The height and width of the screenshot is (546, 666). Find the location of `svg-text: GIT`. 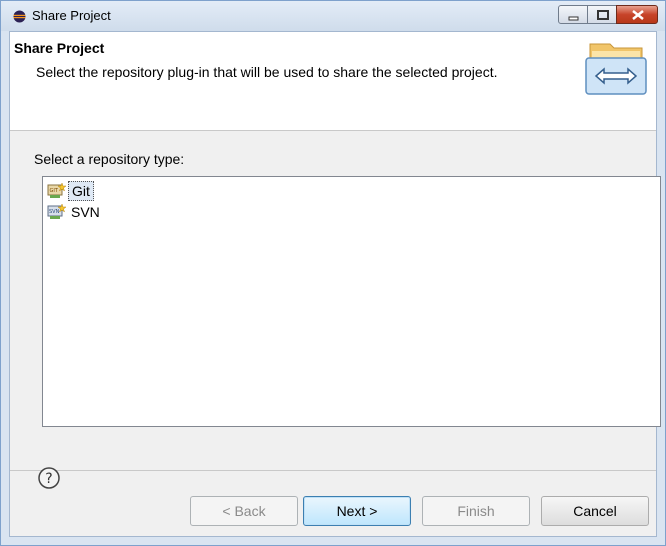

svg-text: GIT is located at coordinates (54, 191).